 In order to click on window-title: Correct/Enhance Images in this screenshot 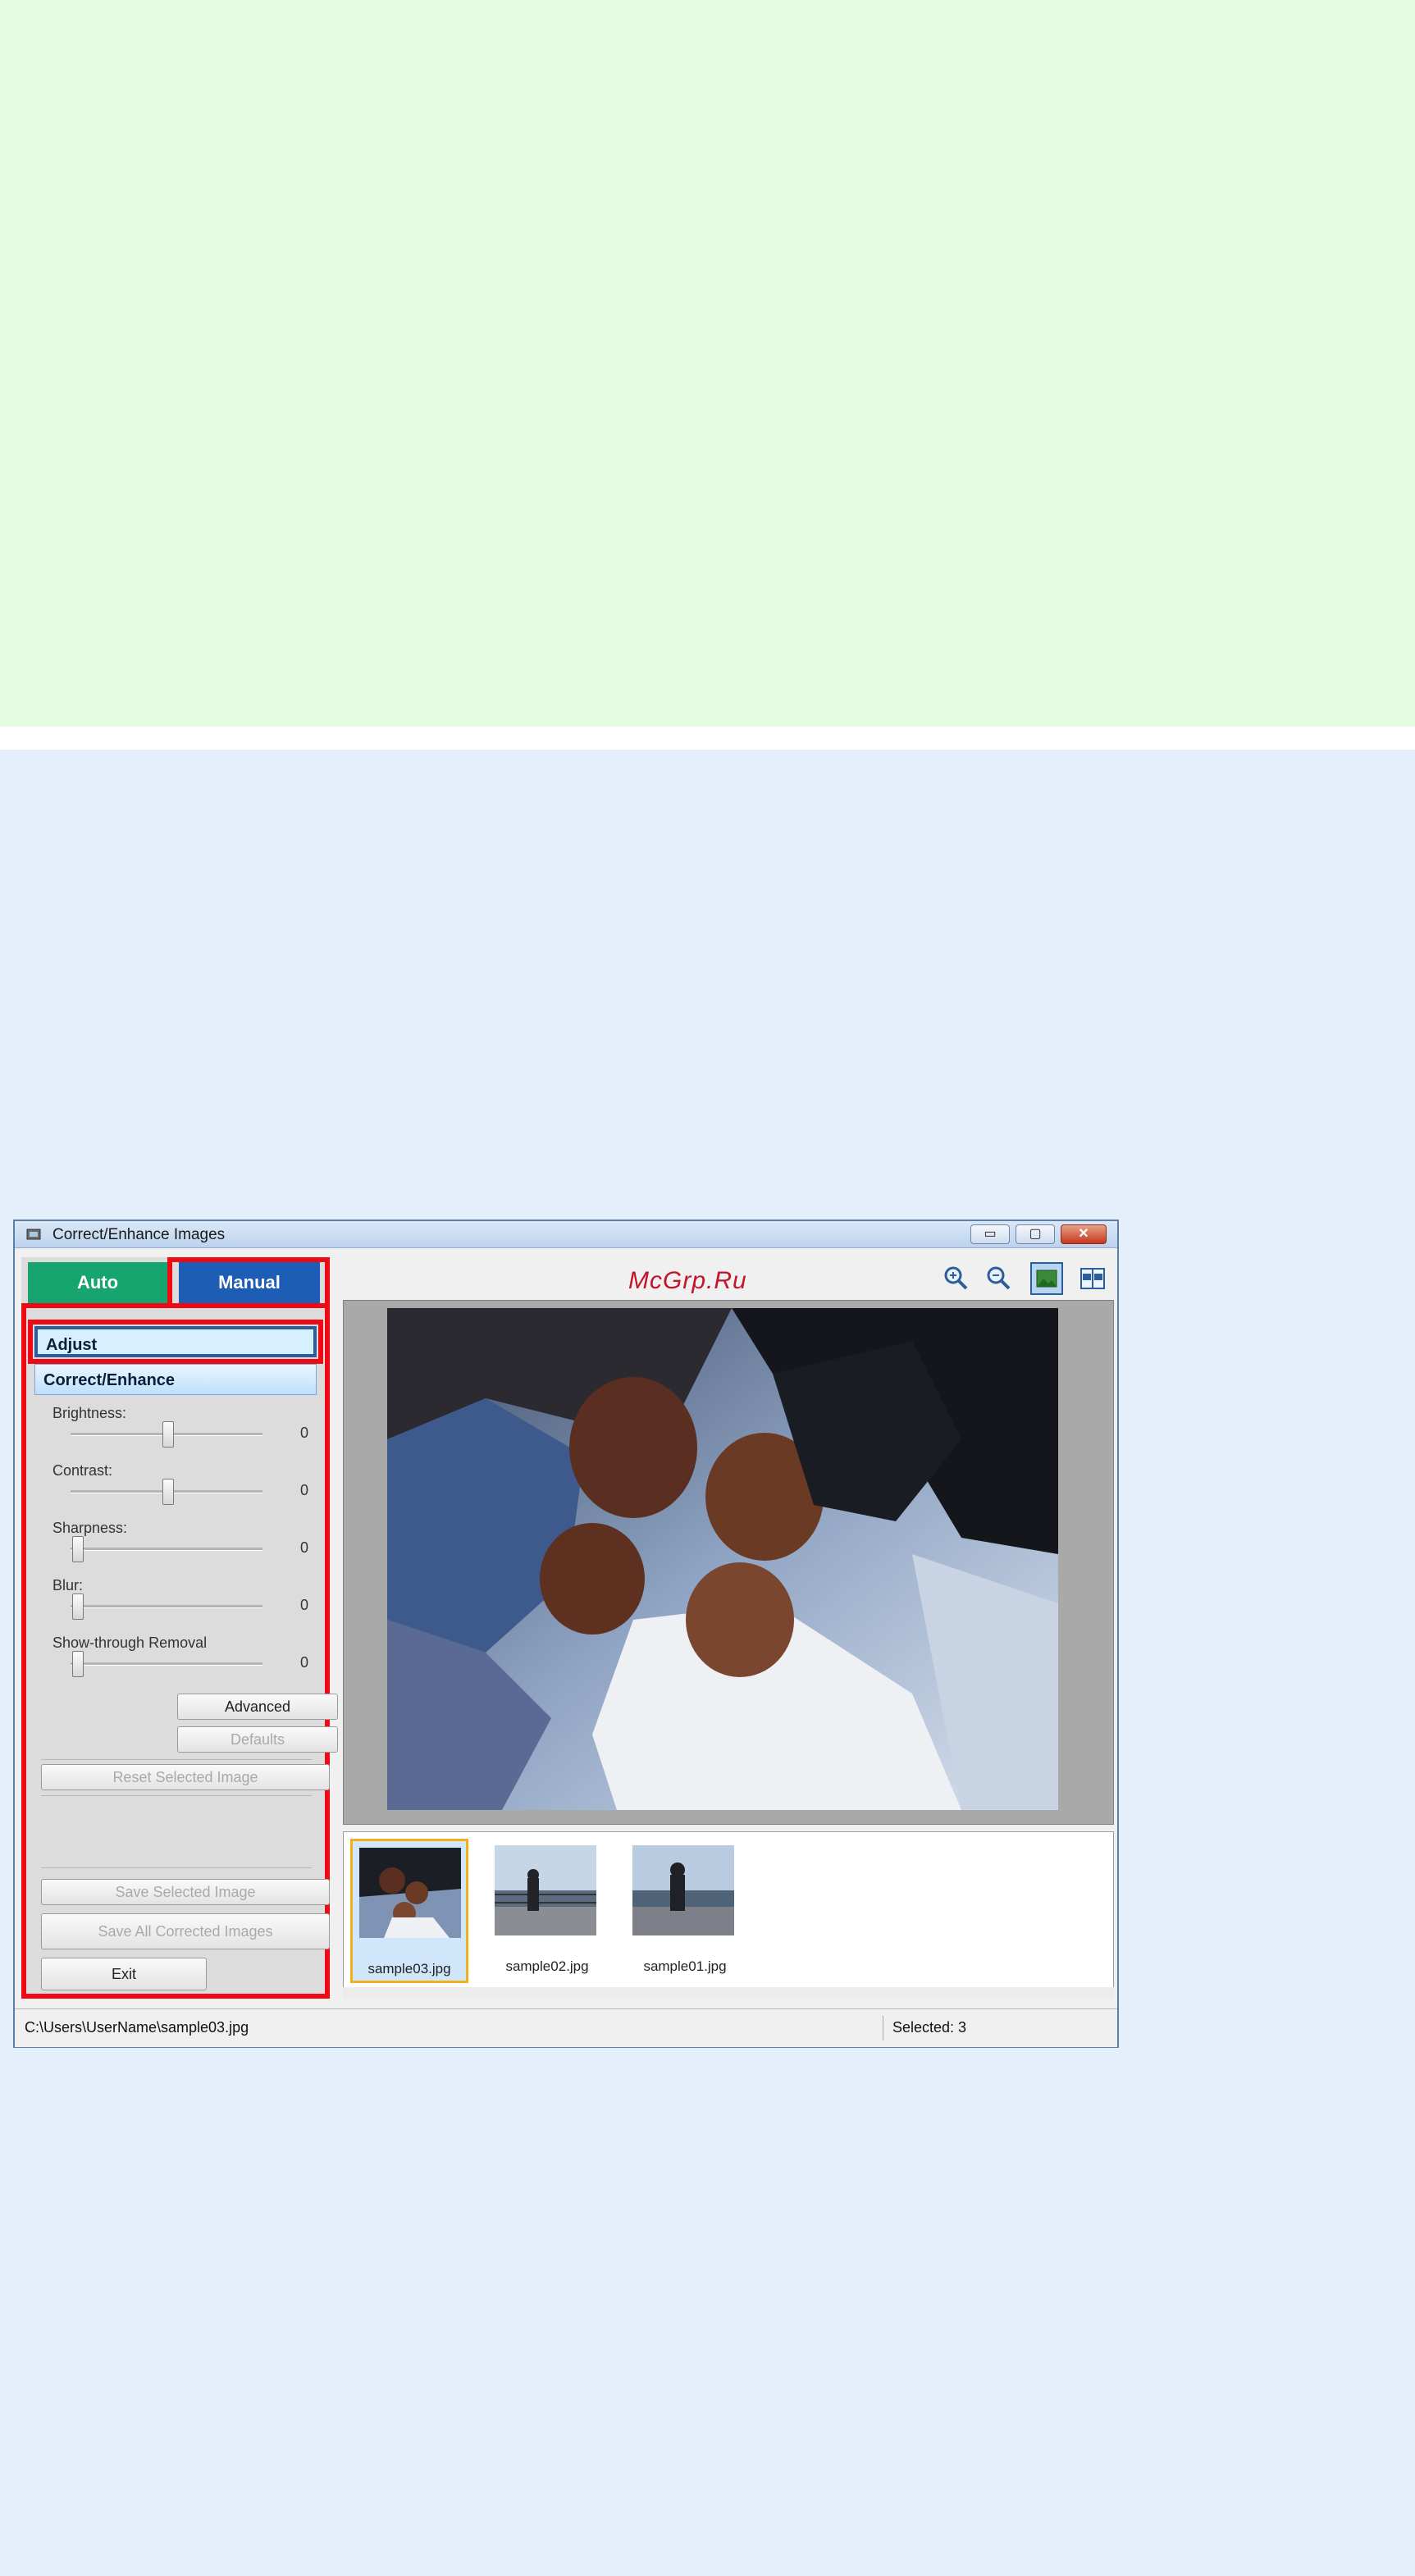, I will do `click(139, 1234)`.